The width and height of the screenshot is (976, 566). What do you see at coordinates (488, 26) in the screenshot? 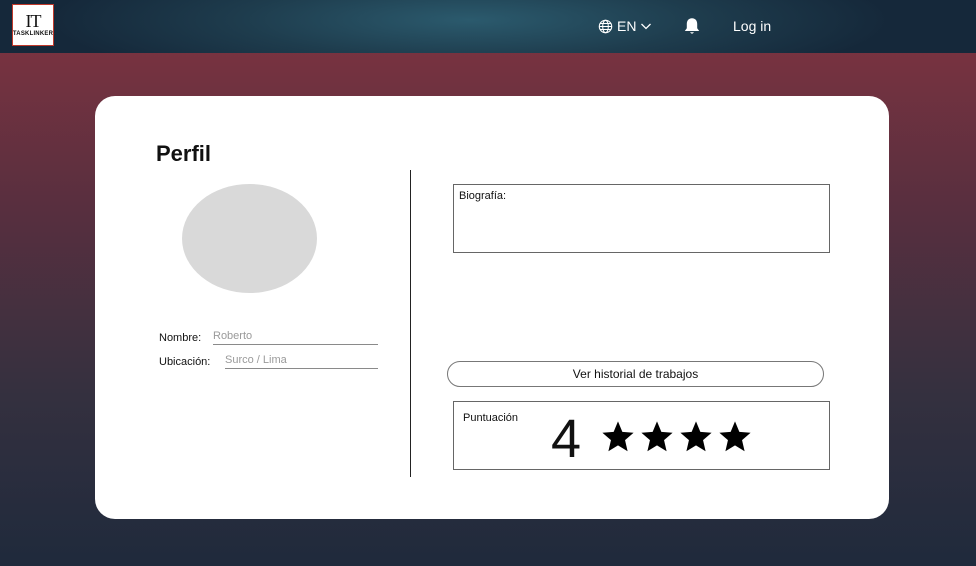
I see `top-navbar: IT TASKLINKER EN Log in` at bounding box center [488, 26].